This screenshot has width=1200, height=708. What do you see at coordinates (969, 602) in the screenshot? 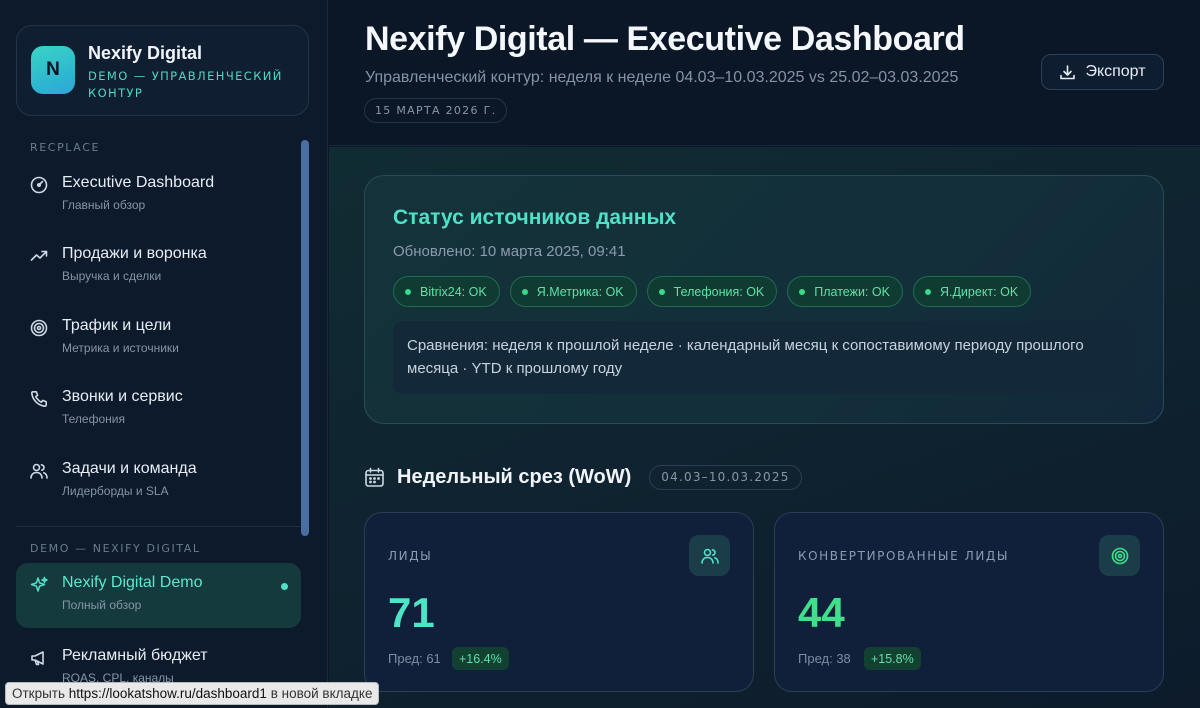
I see `kpi-card-converted-leads: КОНВЕРТИРОВАННЫЕ ЛИДЫ 44 Пред: 38 +15.8%` at bounding box center [969, 602].